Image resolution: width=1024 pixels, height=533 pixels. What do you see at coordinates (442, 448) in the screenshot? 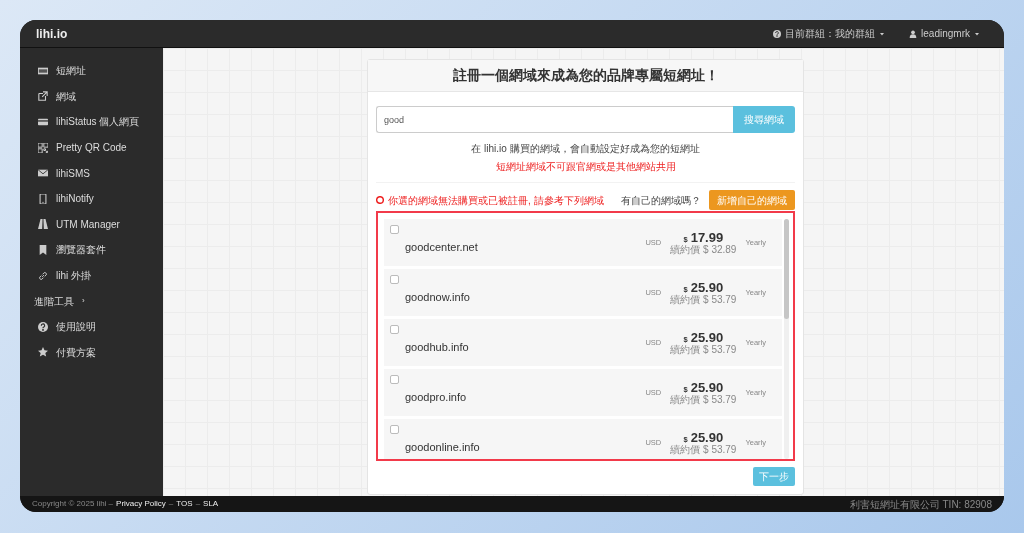
I see `domain-name: goodonline.info` at bounding box center [442, 448].